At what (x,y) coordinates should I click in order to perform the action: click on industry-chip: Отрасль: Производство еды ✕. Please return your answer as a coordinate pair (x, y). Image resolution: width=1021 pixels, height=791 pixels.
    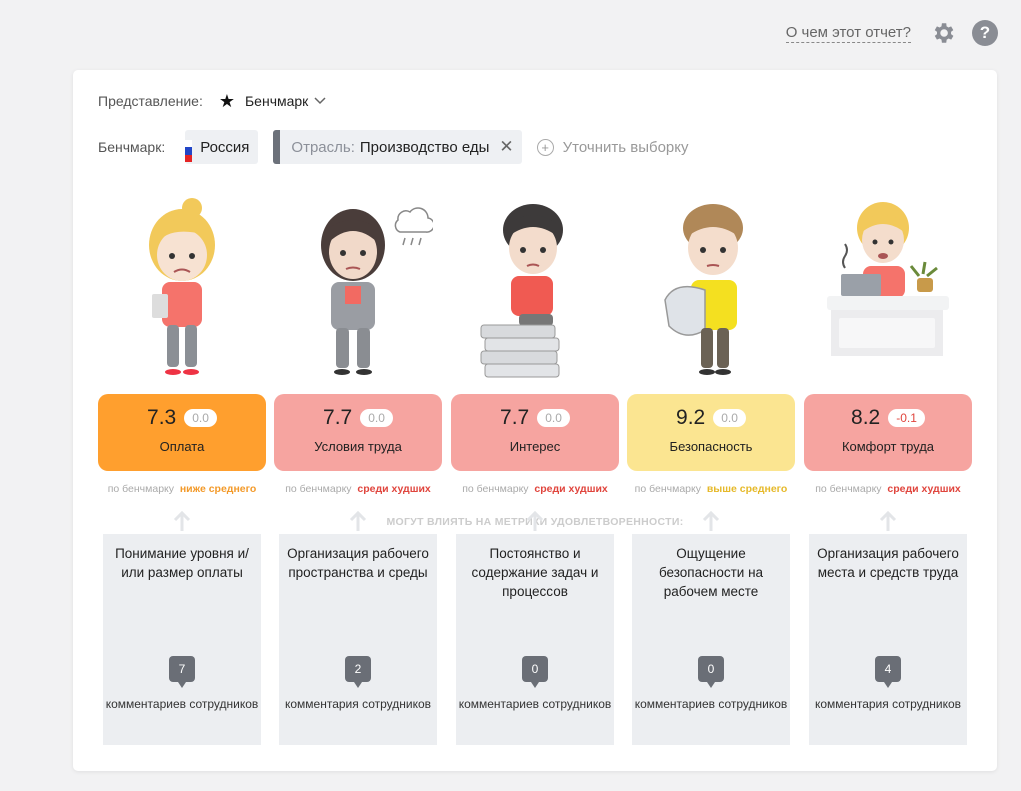
    Looking at the image, I should click on (397, 147).